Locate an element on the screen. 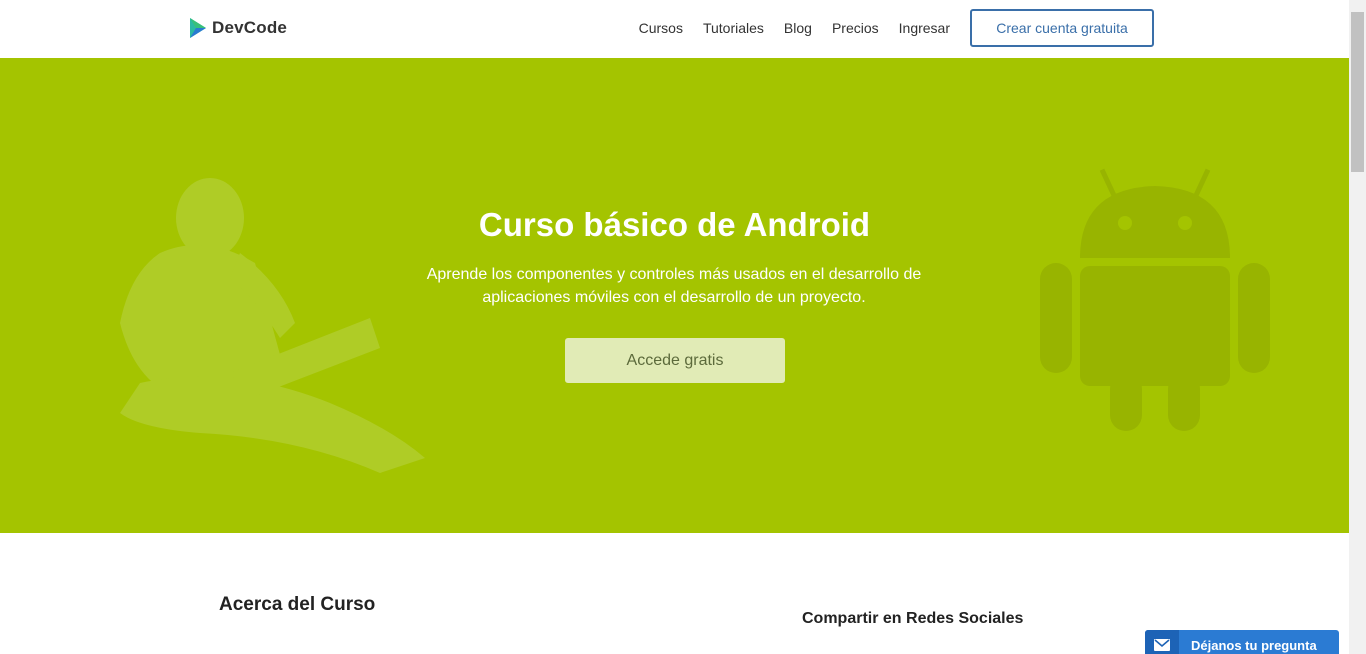 The image size is (1366, 654). nav-precios: Precios is located at coordinates (855, 28).